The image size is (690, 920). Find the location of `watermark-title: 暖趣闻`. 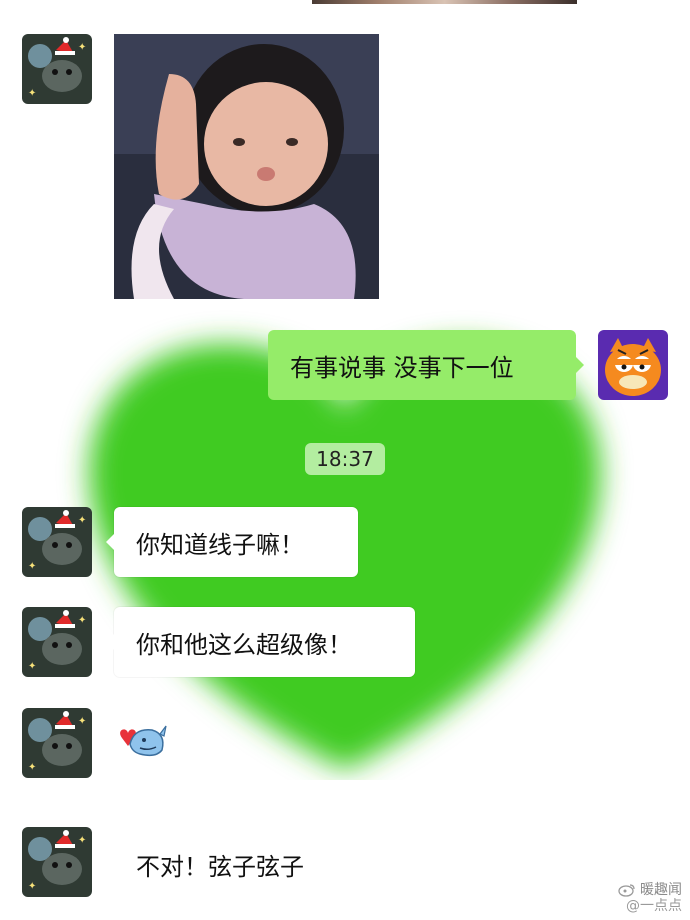

watermark-title: 暖趣闻 is located at coordinates (661, 890).